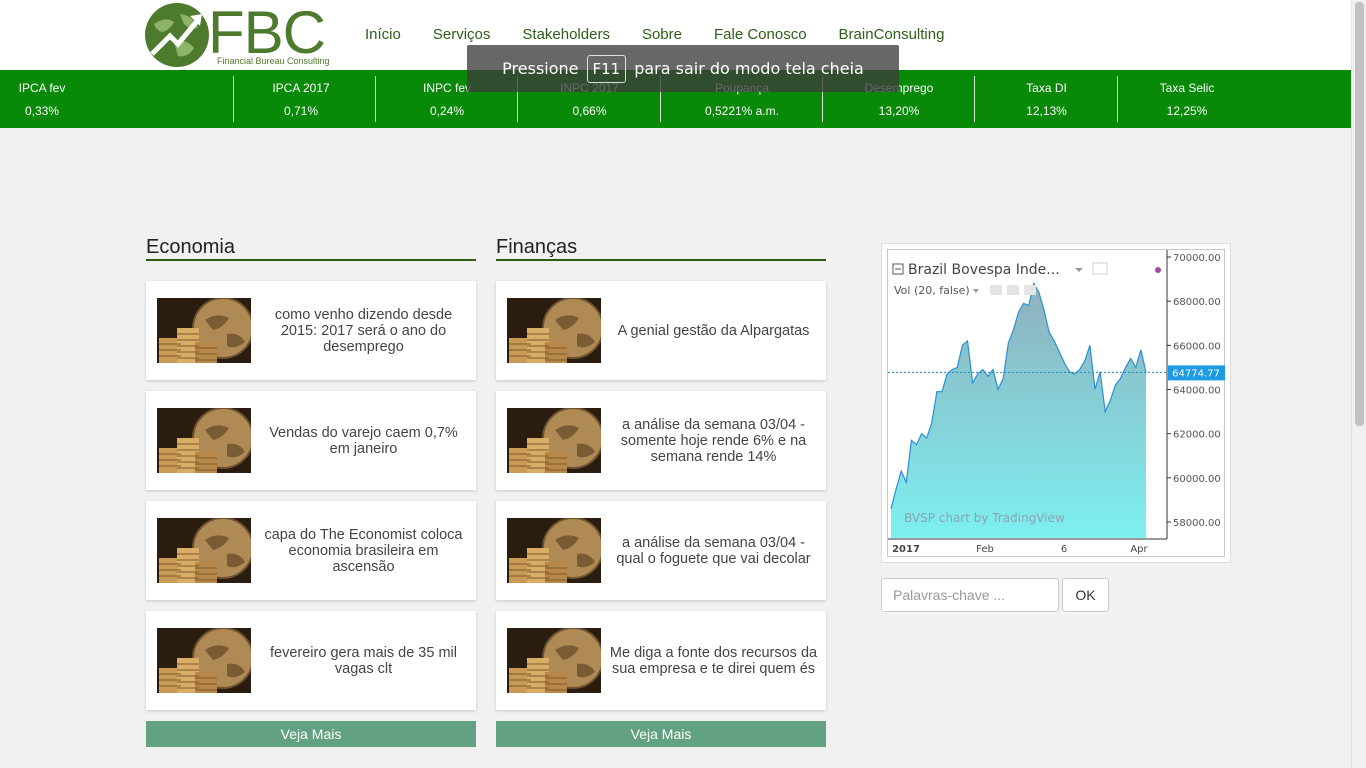 The height and width of the screenshot is (768, 1366). I want to click on volume-dropdown-icon, so click(976, 291).